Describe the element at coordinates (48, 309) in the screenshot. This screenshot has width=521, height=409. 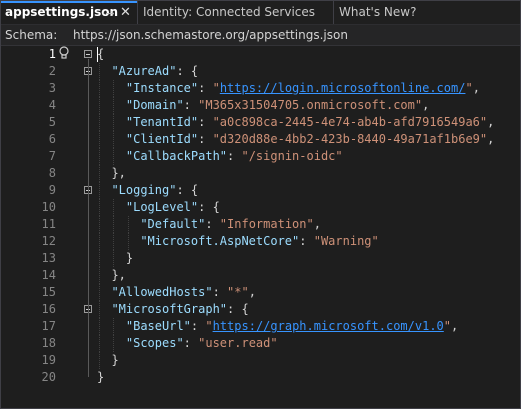
I see `line-number: 16` at that location.